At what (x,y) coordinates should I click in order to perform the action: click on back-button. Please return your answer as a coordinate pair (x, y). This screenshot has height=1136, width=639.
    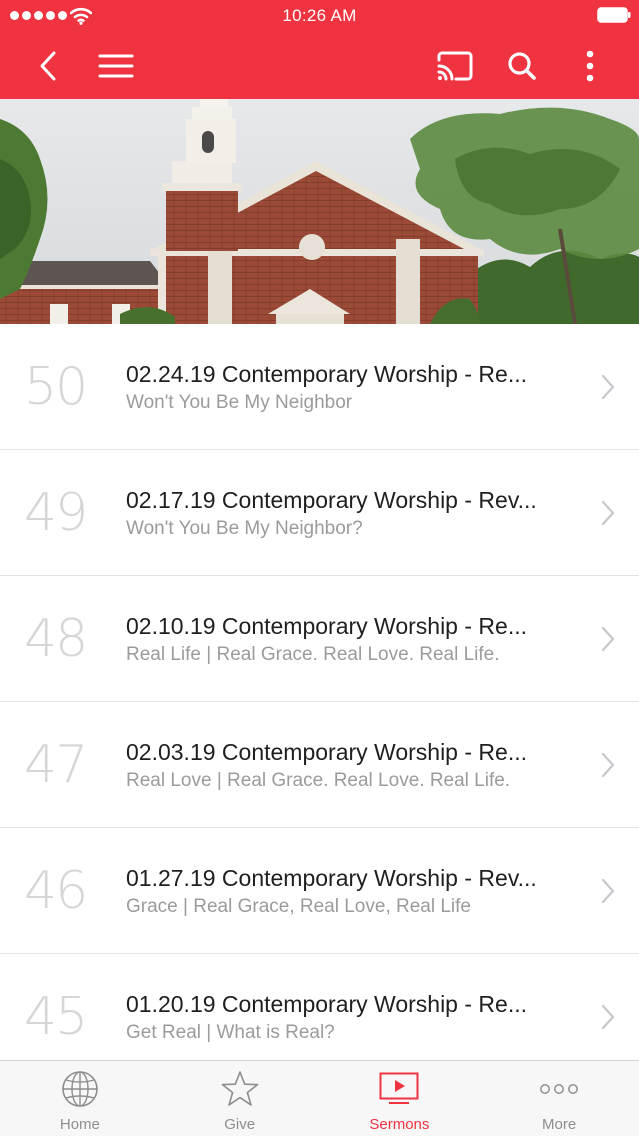
    Looking at the image, I should click on (48, 65).